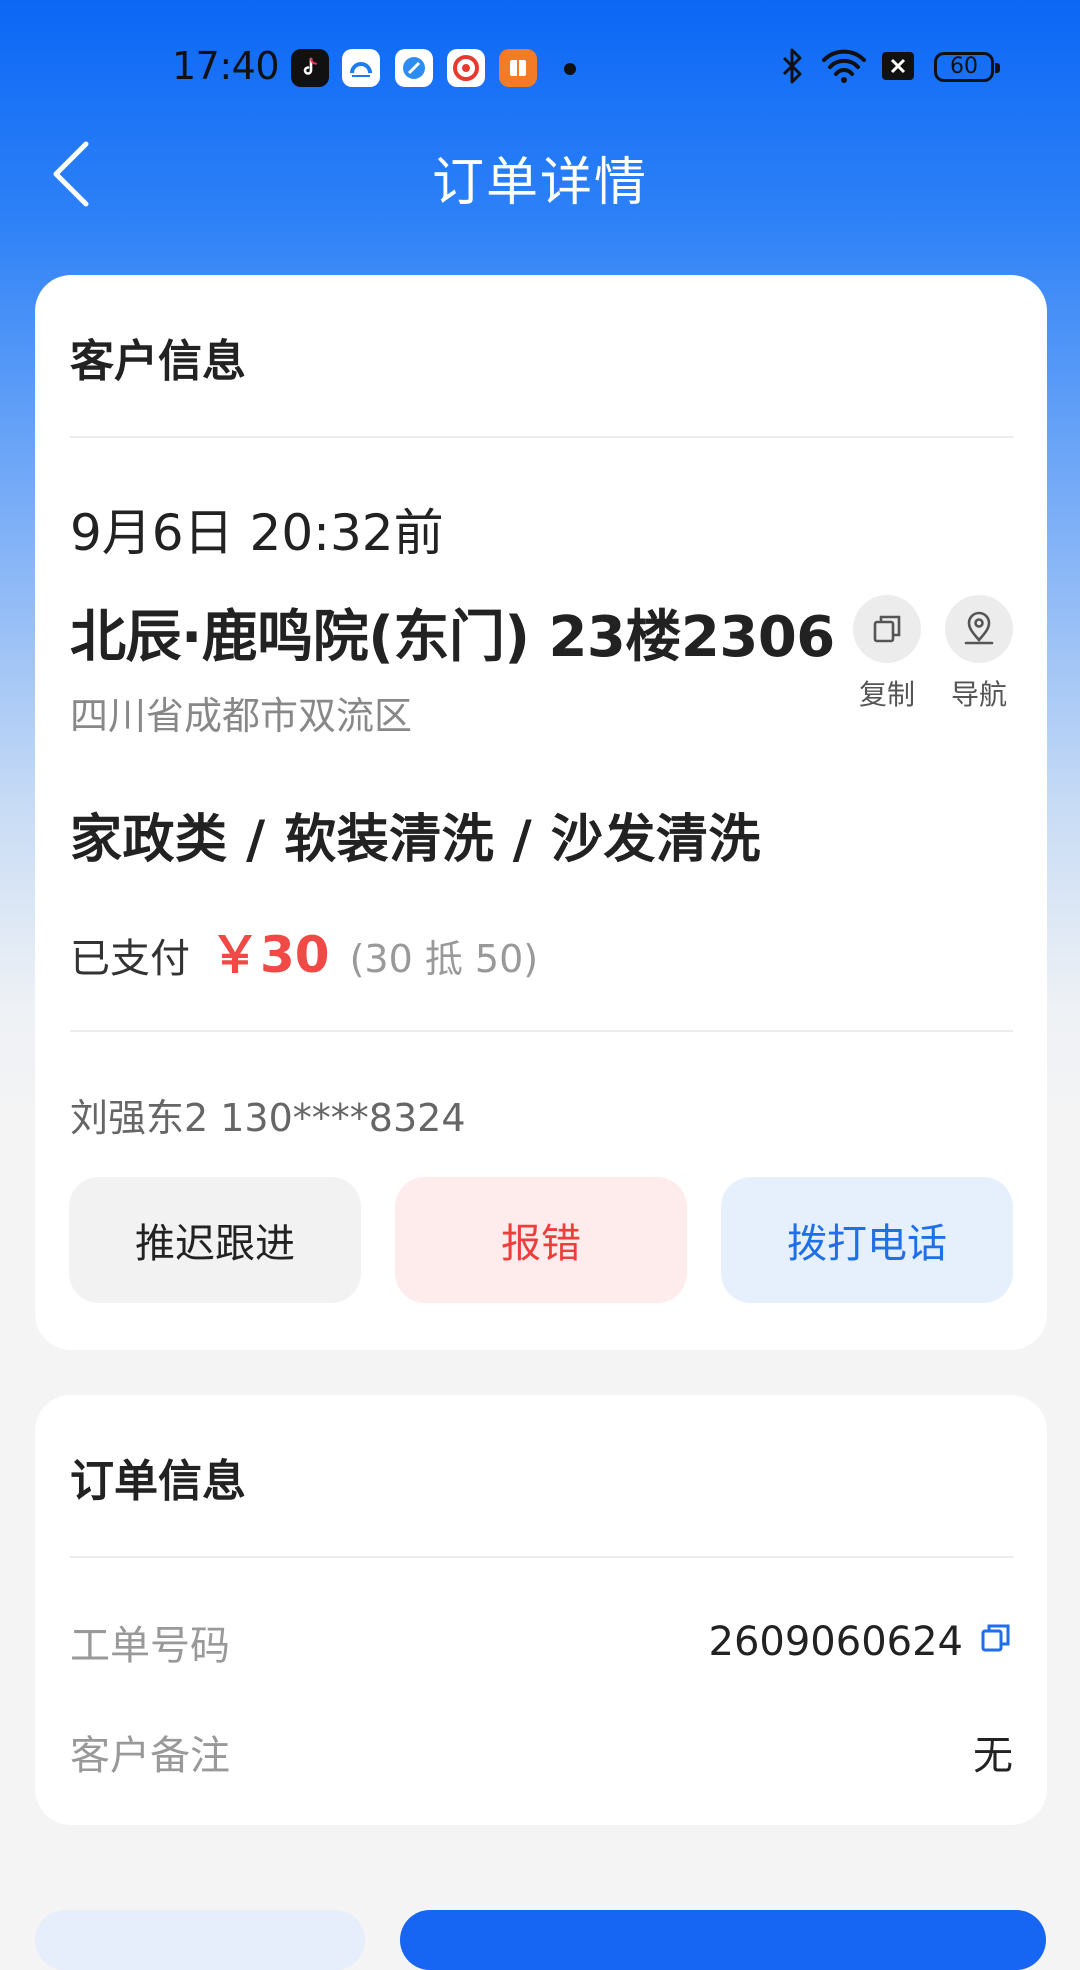  I want to click on call-customer-button: 拨打电话, so click(867, 1240).